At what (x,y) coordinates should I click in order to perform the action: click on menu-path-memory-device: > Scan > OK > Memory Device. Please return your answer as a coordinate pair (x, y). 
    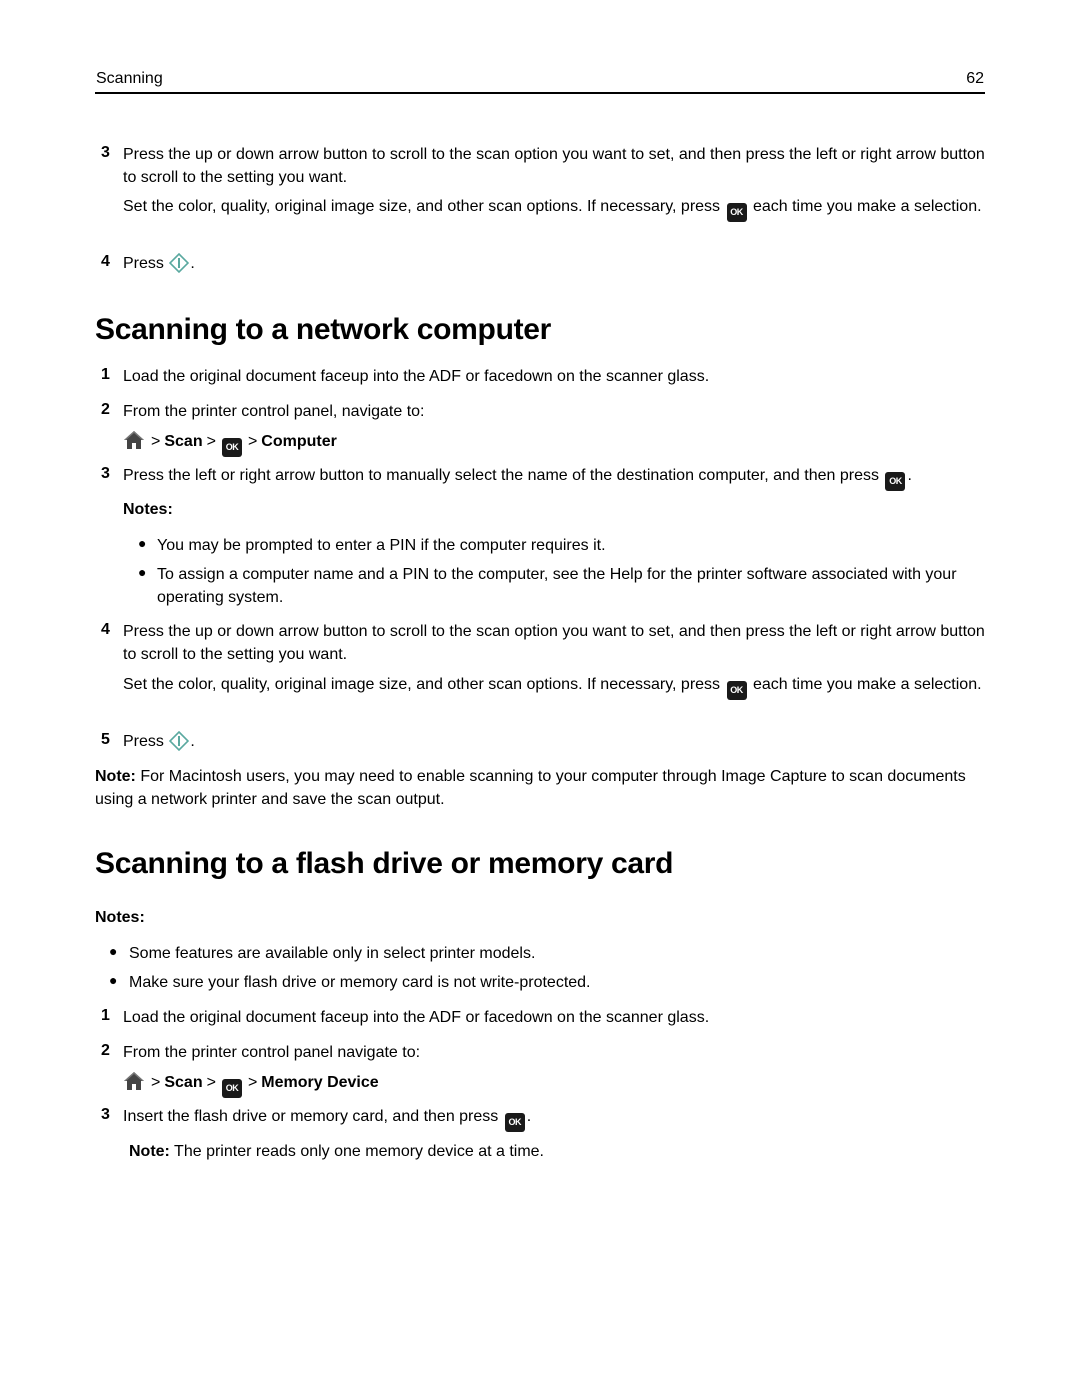
    Looking at the image, I should click on (251, 1084).